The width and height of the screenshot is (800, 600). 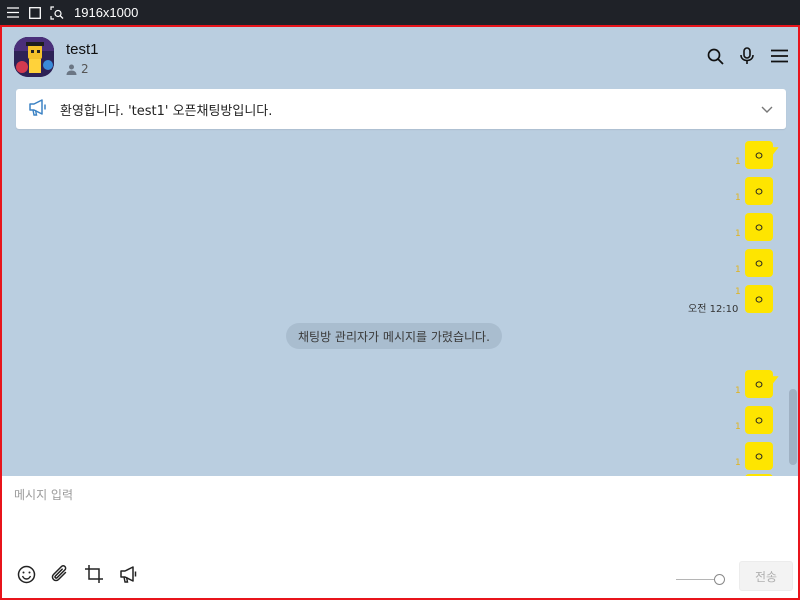 What do you see at coordinates (60, 574) in the screenshot?
I see `attach-icon` at bounding box center [60, 574].